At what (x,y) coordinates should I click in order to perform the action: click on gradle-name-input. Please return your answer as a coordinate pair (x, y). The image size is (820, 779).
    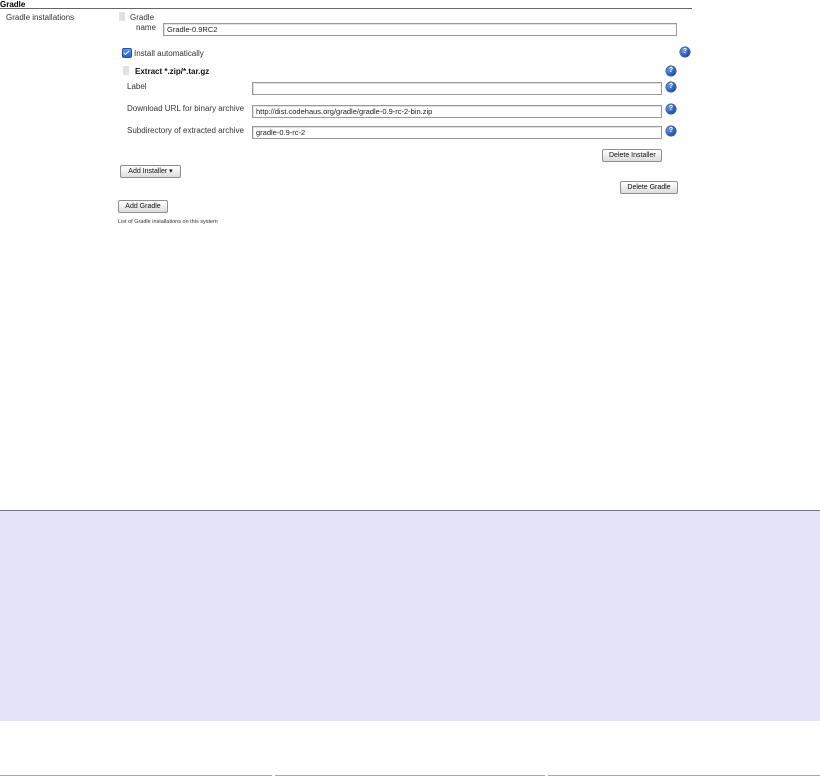
    Looking at the image, I should click on (420, 29).